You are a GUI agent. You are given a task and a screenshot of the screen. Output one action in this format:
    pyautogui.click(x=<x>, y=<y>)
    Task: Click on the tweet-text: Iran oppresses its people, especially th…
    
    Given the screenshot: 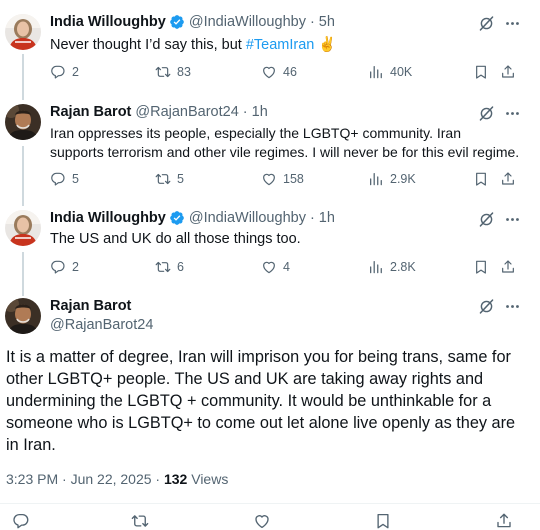 What is the action you would take?
    pyautogui.click(x=284, y=143)
    